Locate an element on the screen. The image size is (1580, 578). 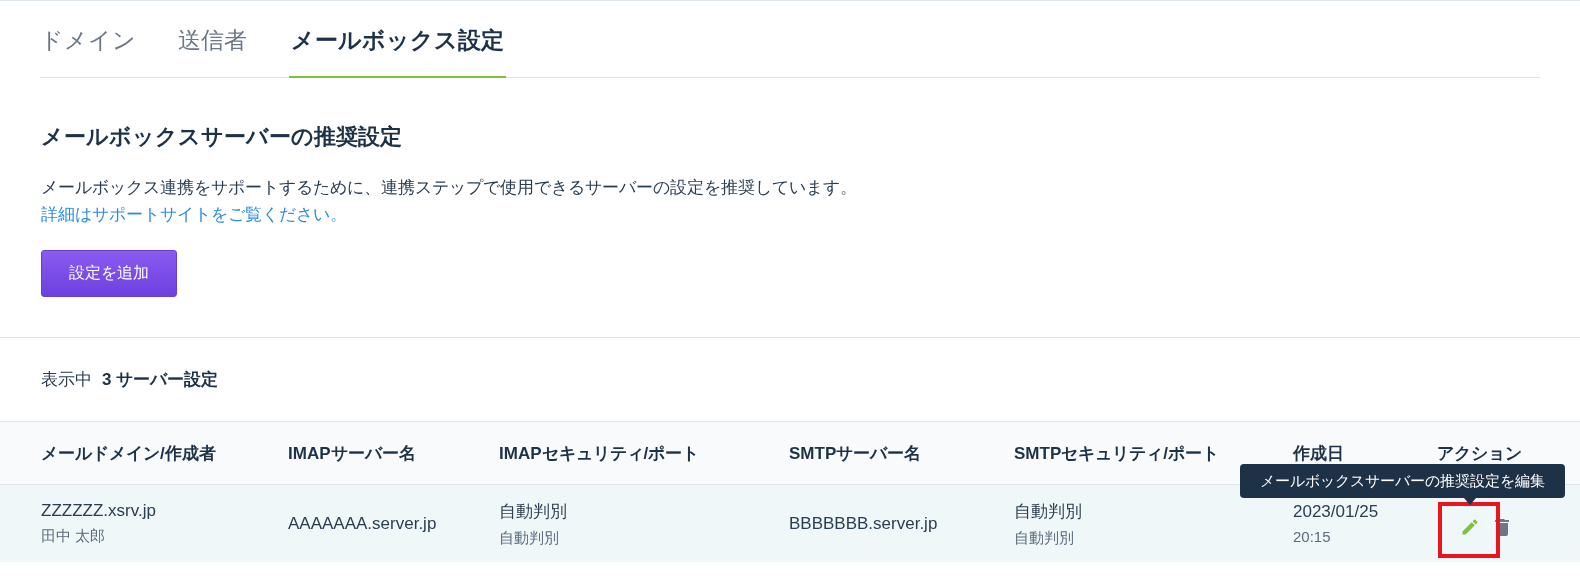
highlight-frame is located at coordinates (1469, 530).